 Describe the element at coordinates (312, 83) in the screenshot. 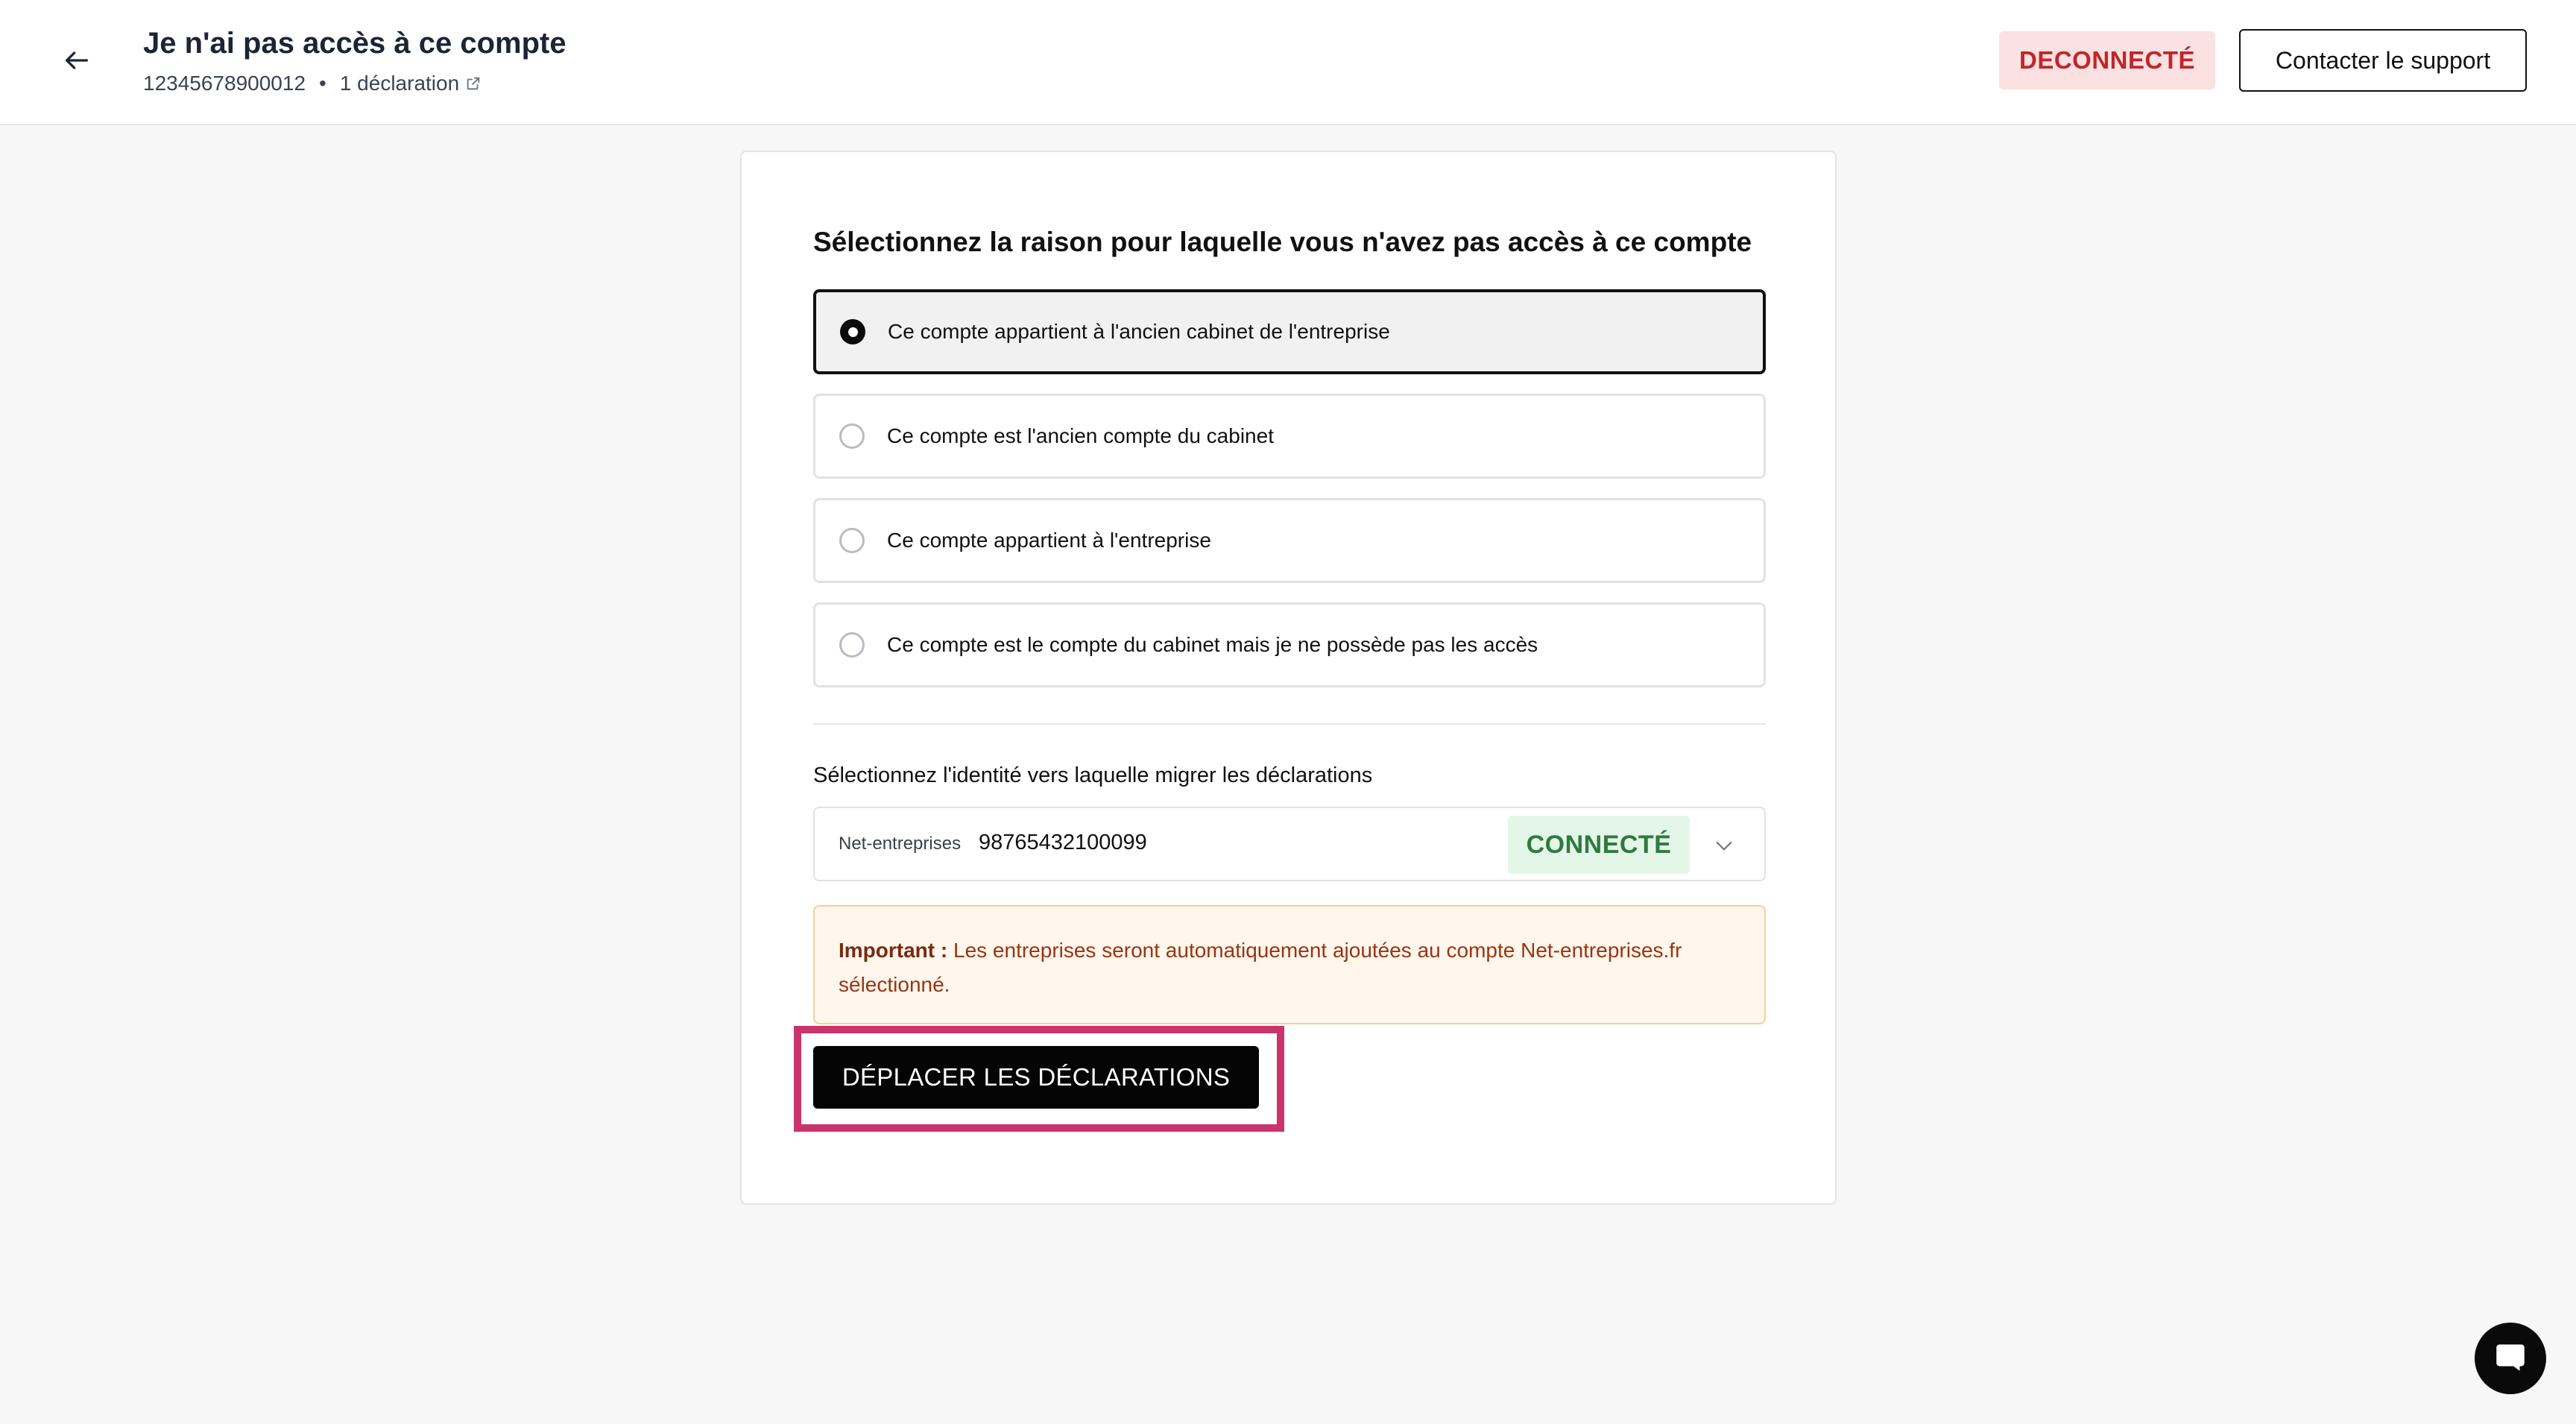

I see `account-meta: 12345678900012 • 1 déclaration` at that location.